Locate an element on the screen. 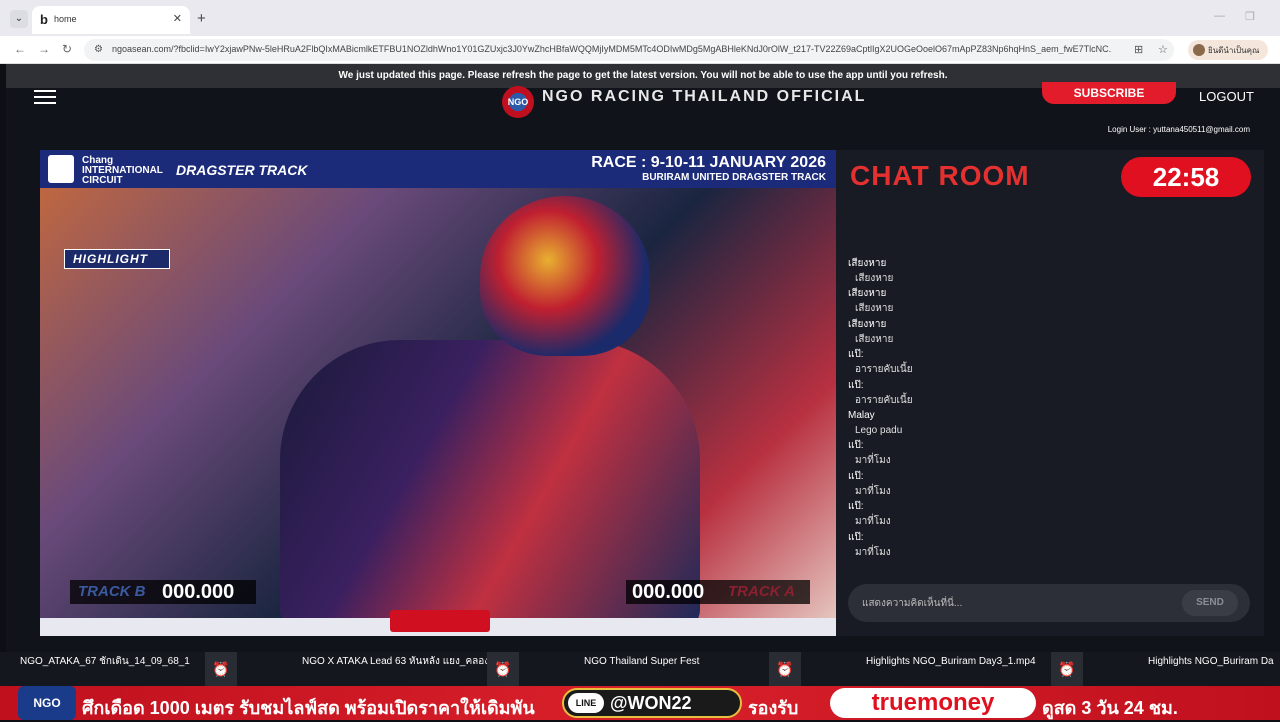  chat-title: CHAT ROOM is located at coordinates (940, 175).